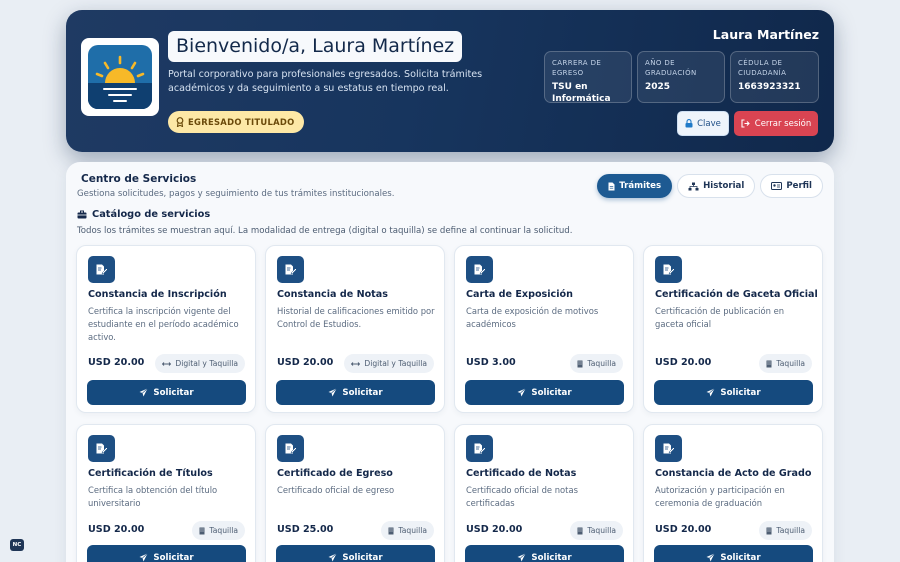 The width and height of the screenshot is (900, 562). I want to click on tab-historial: Historial, so click(716, 186).